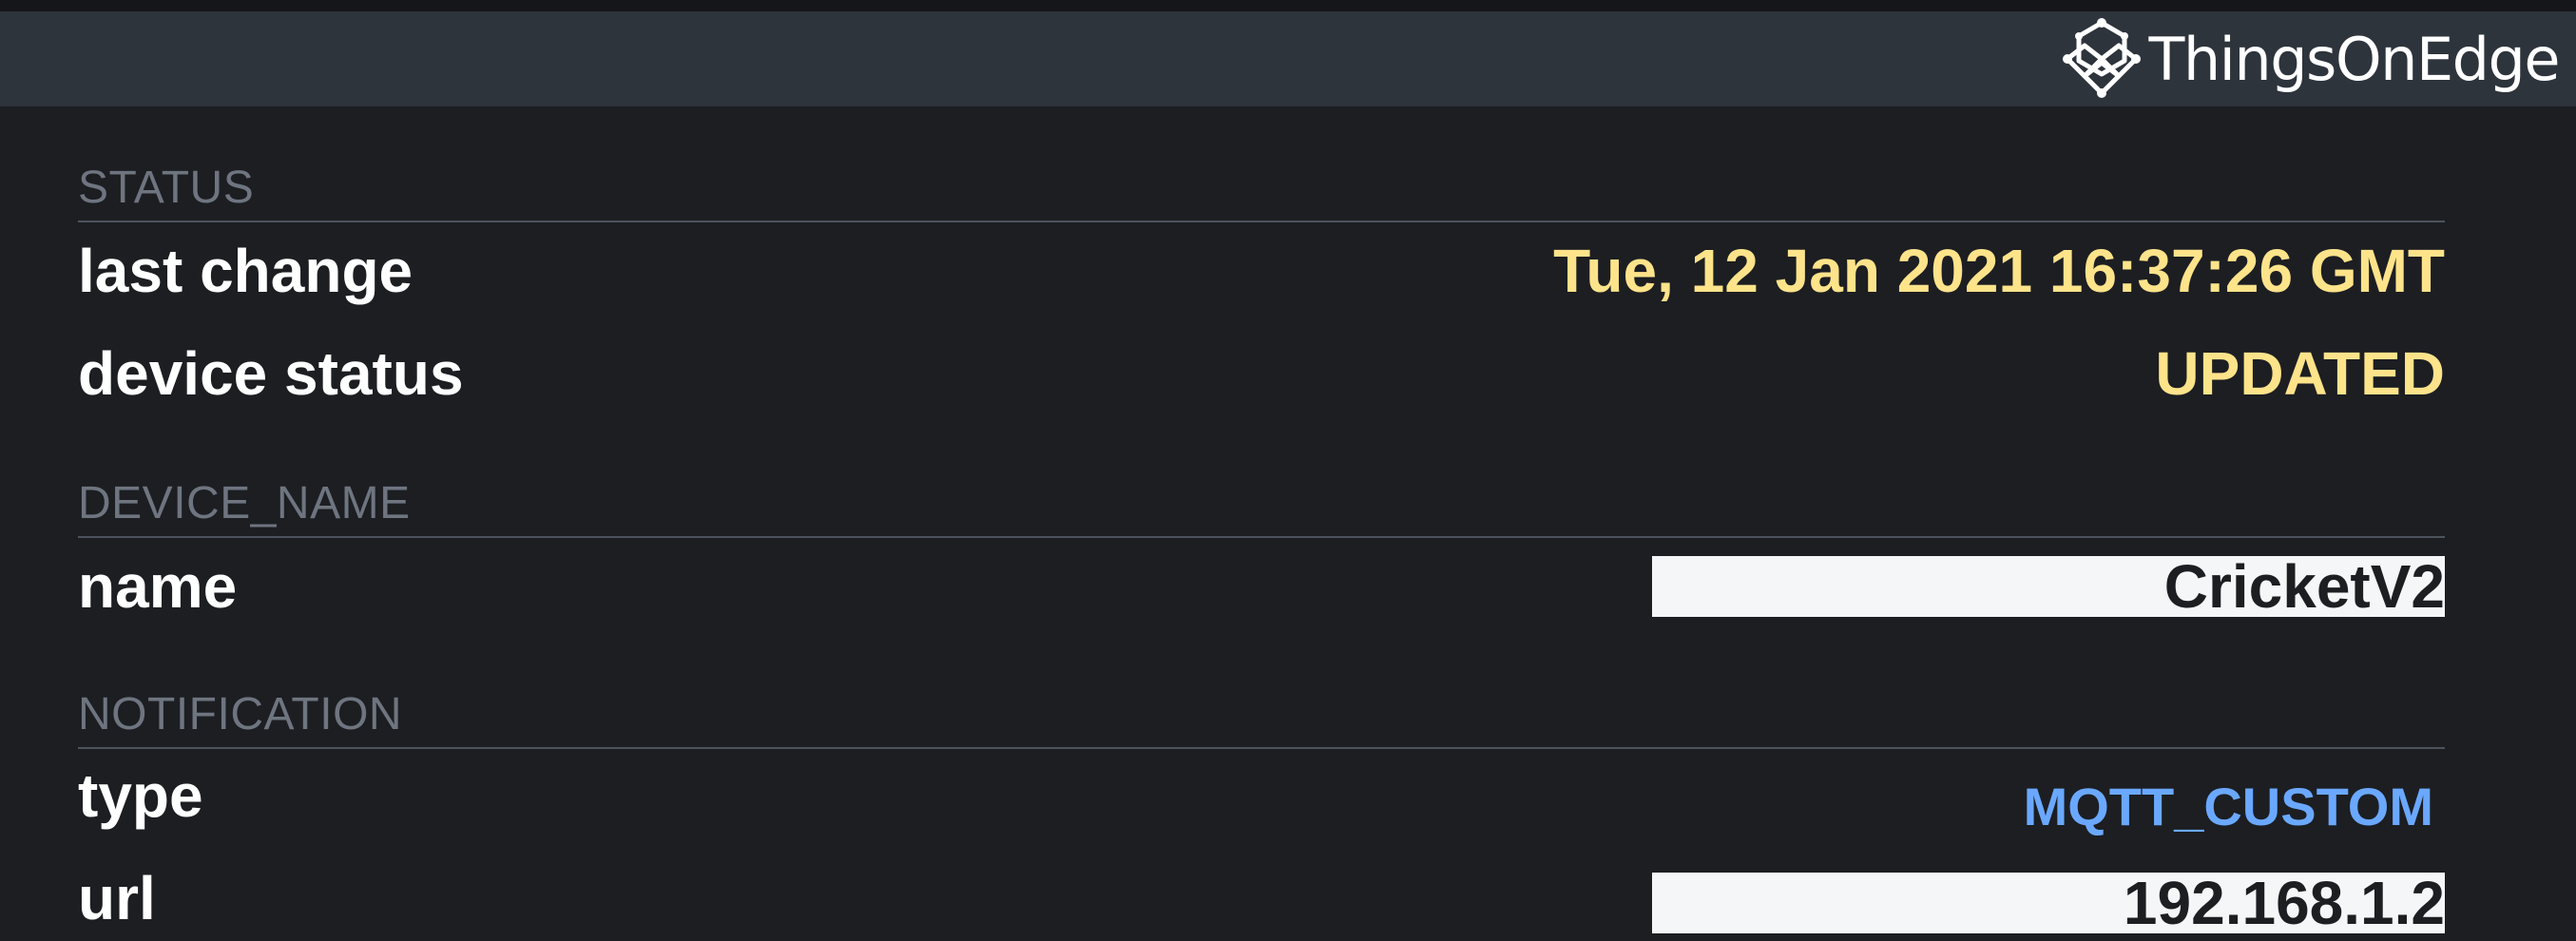  Describe the element at coordinates (2049, 903) in the screenshot. I see `url-field: 192.168.1.2` at that location.